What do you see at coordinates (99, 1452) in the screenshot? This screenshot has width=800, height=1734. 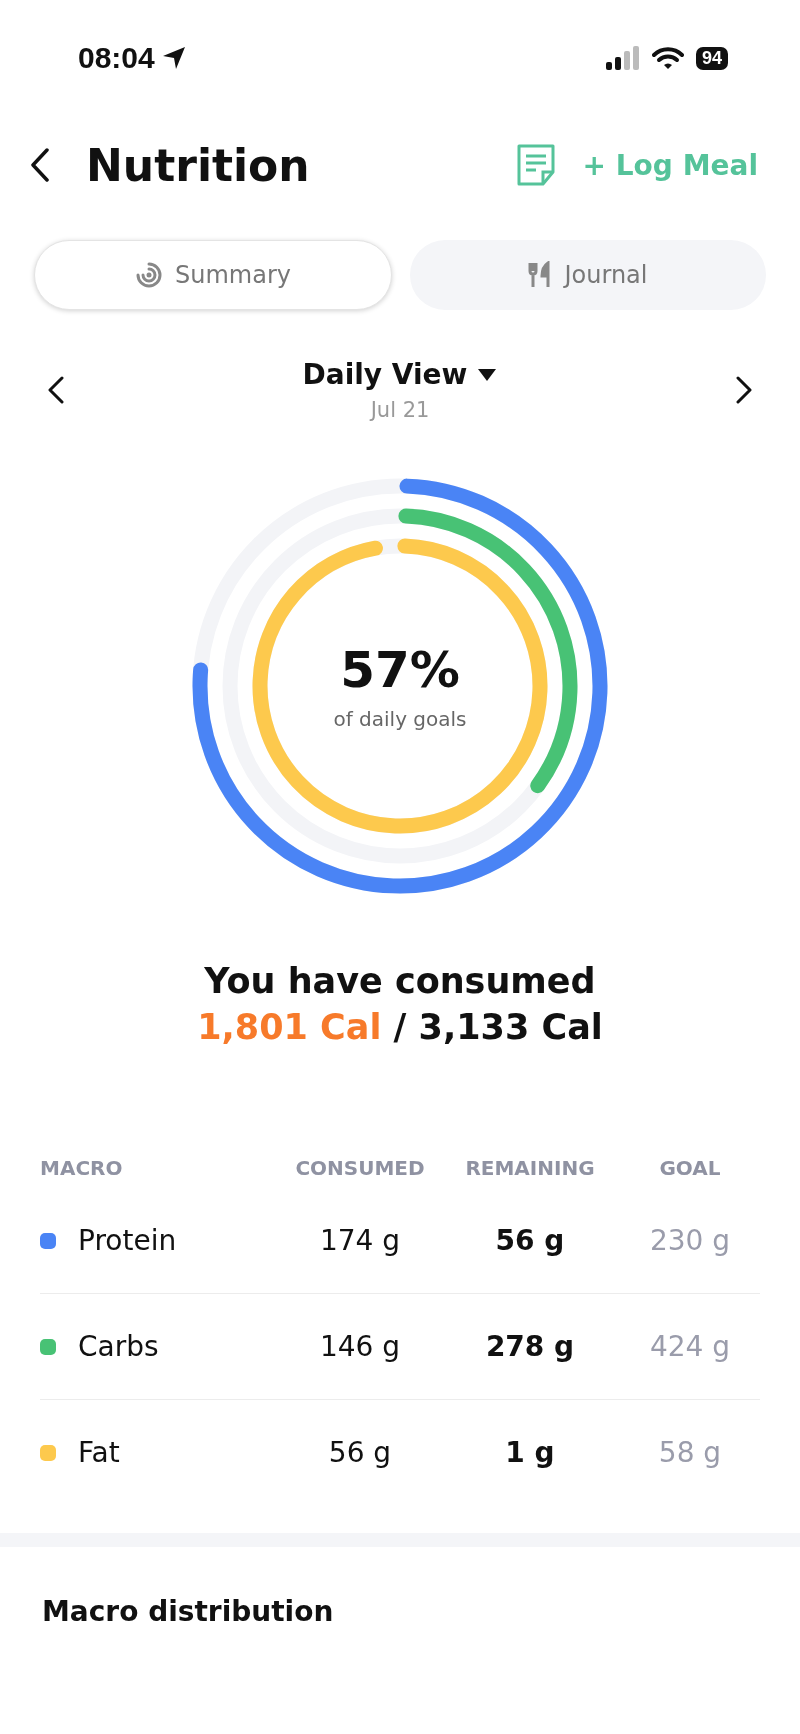 I see `macro-name: Fat` at bounding box center [99, 1452].